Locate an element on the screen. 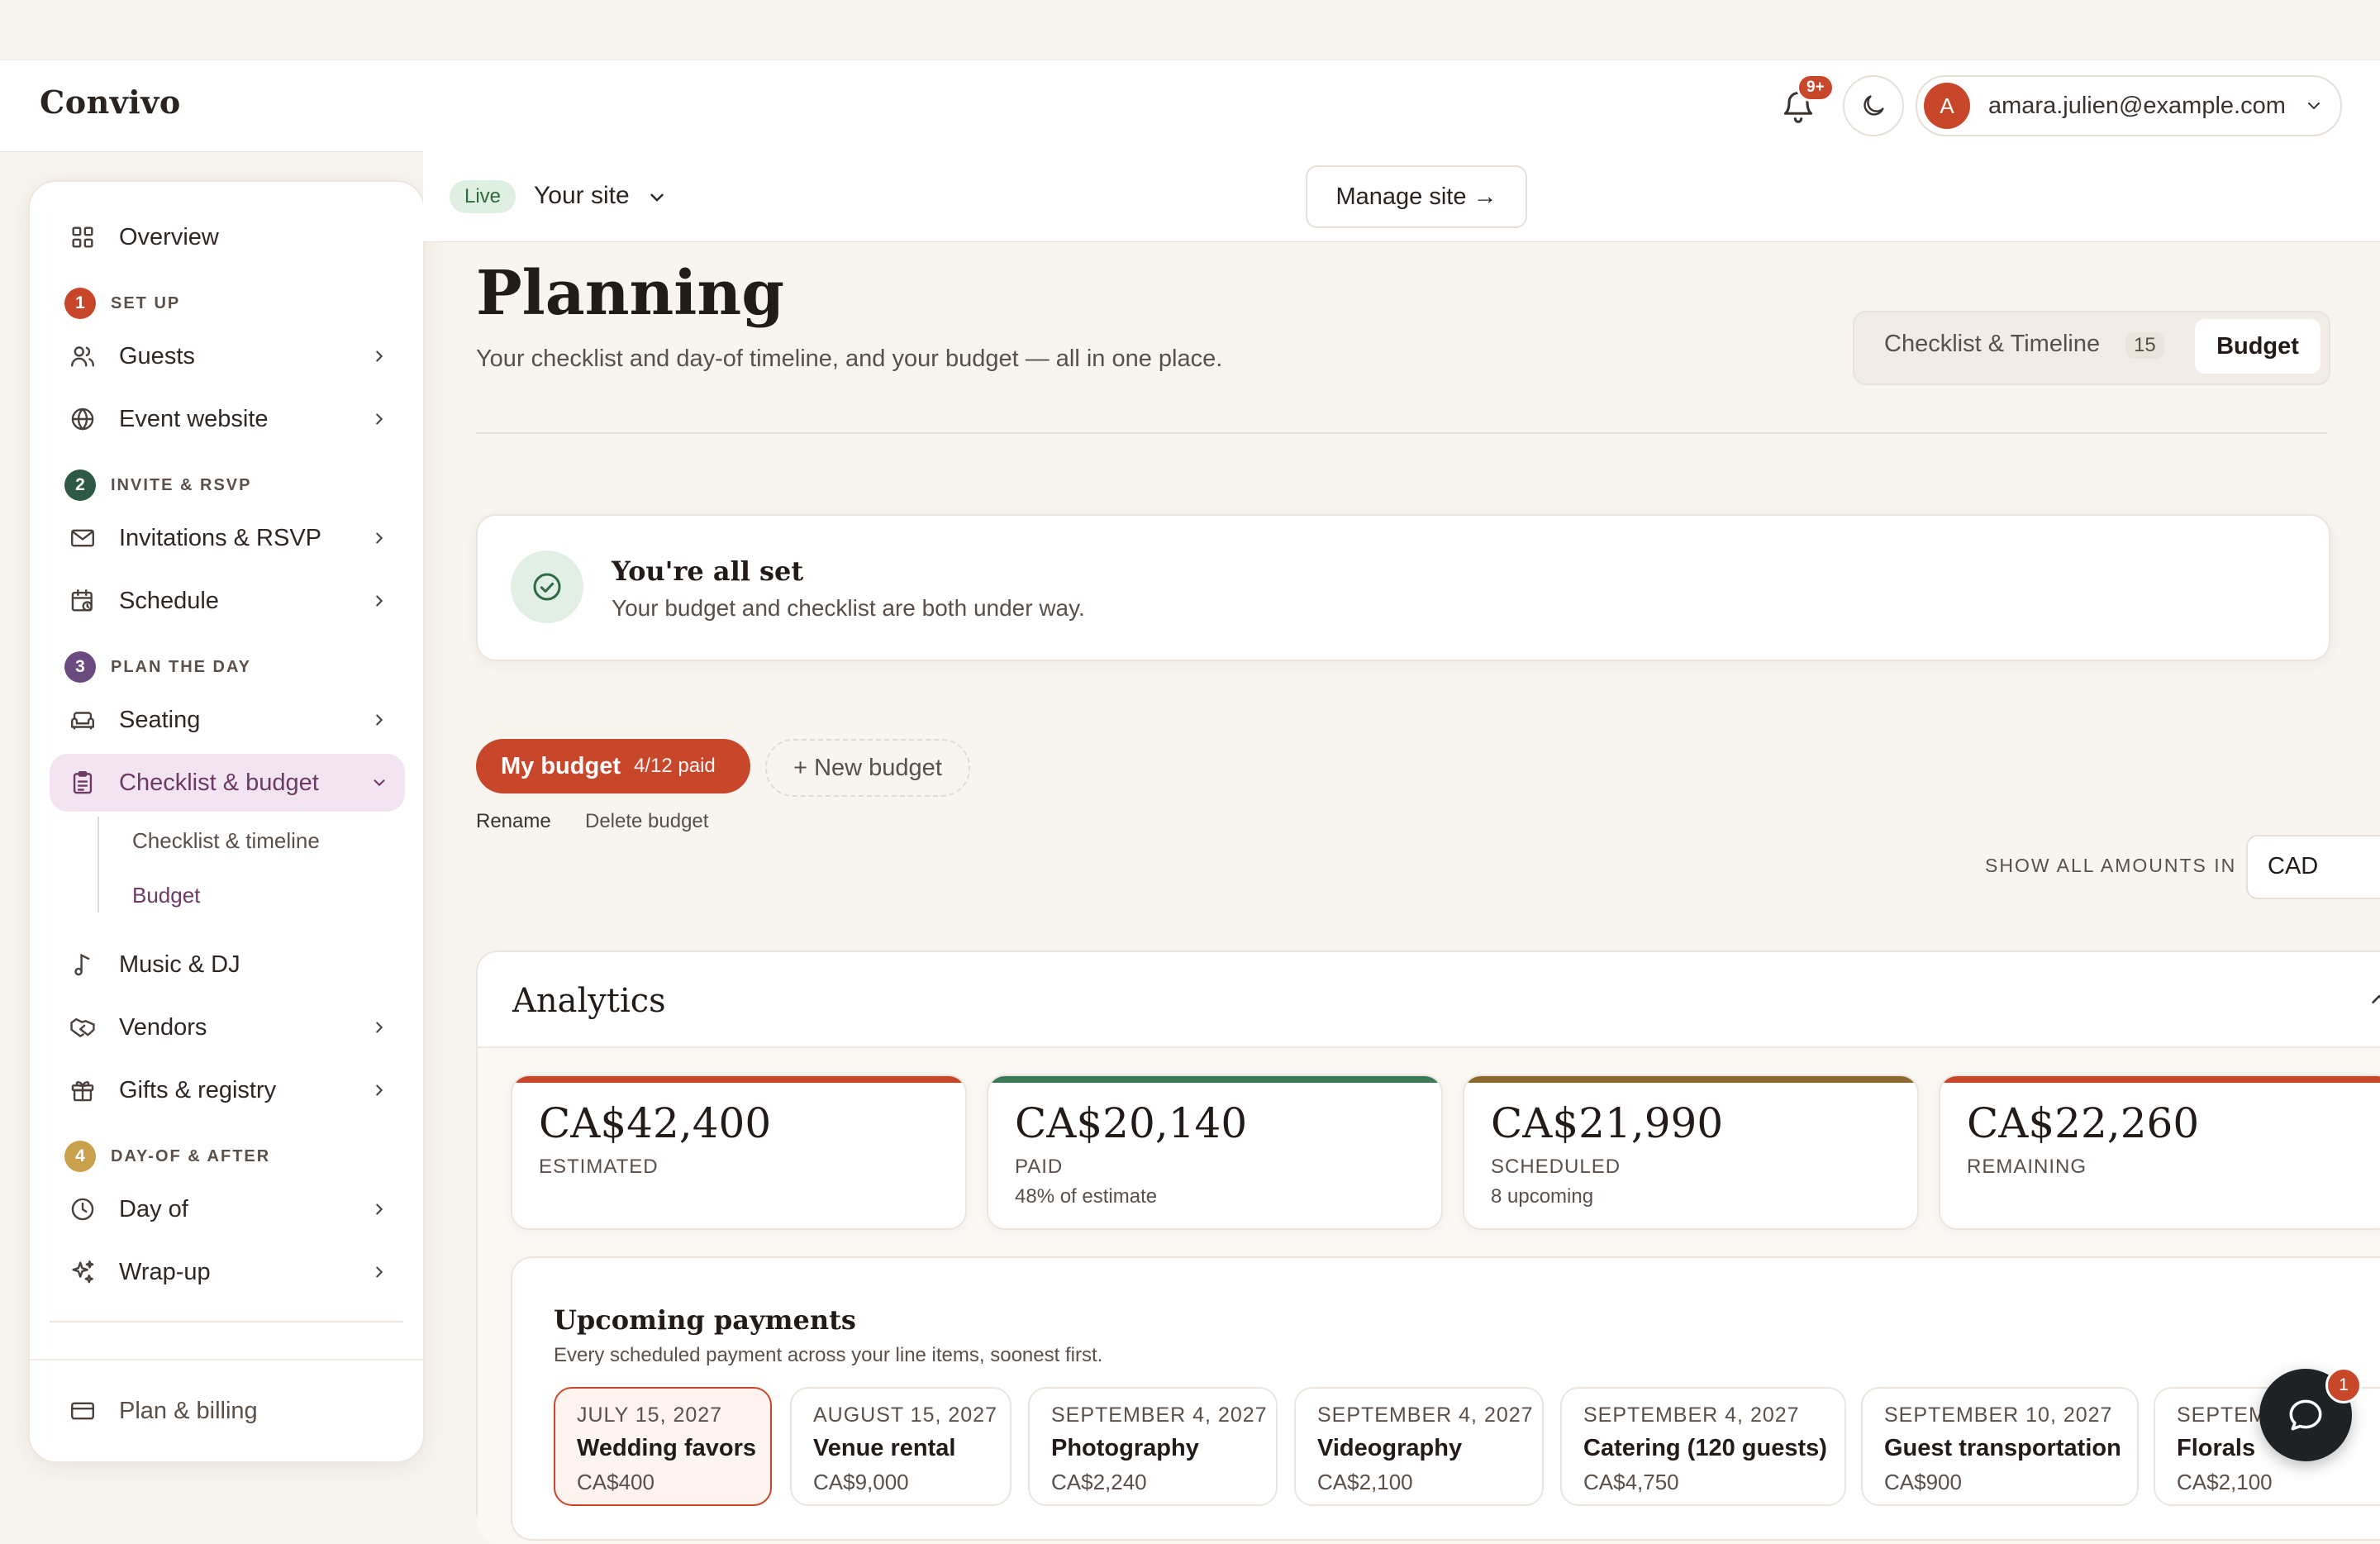 The image size is (2380, 1544). site-selector: Your site is located at coordinates (582, 196).